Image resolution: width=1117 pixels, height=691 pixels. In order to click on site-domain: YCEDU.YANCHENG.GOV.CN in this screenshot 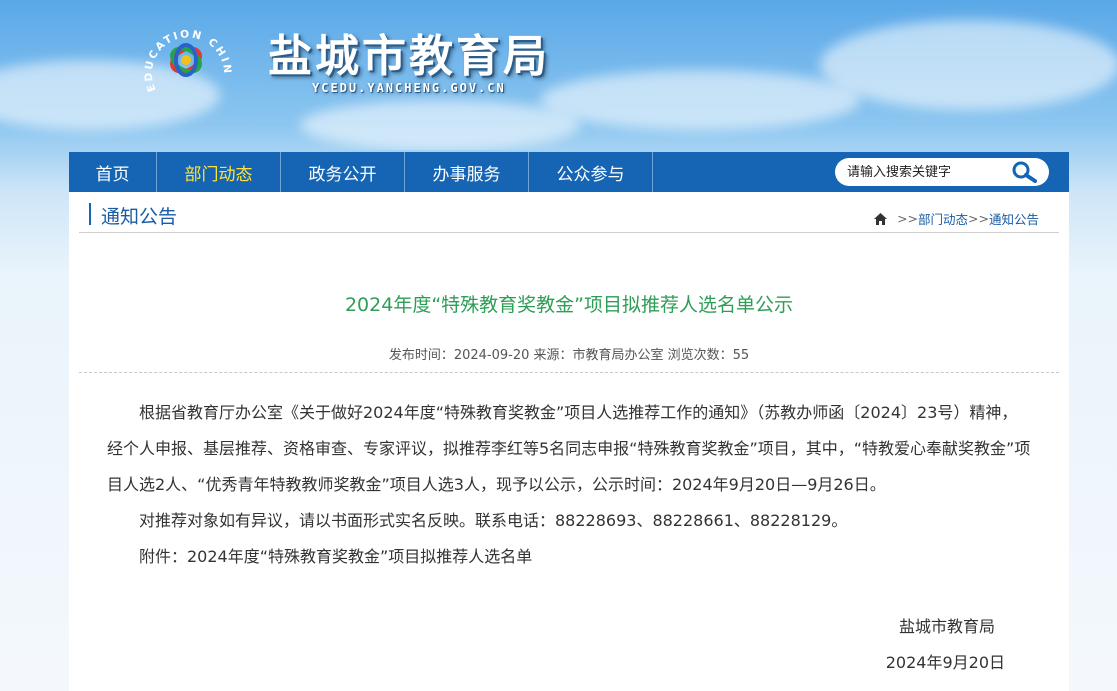, I will do `click(409, 88)`.